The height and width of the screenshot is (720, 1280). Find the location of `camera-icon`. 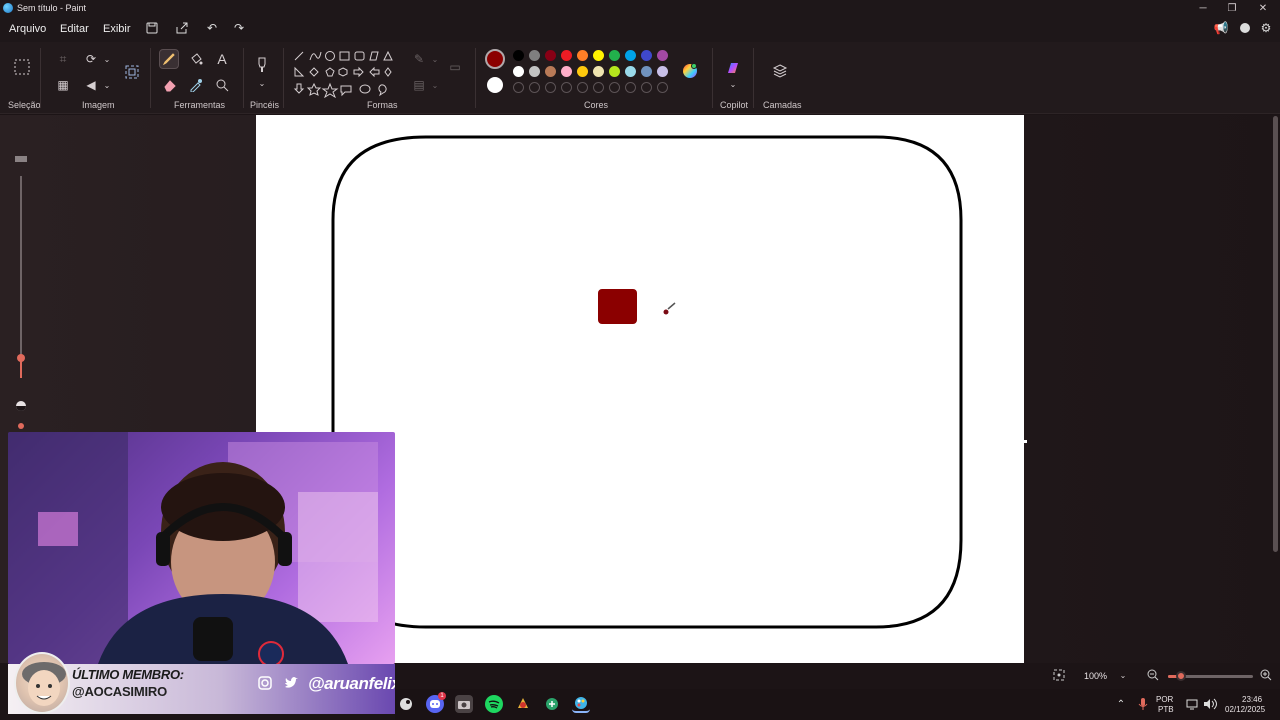

camera-icon is located at coordinates (464, 704).